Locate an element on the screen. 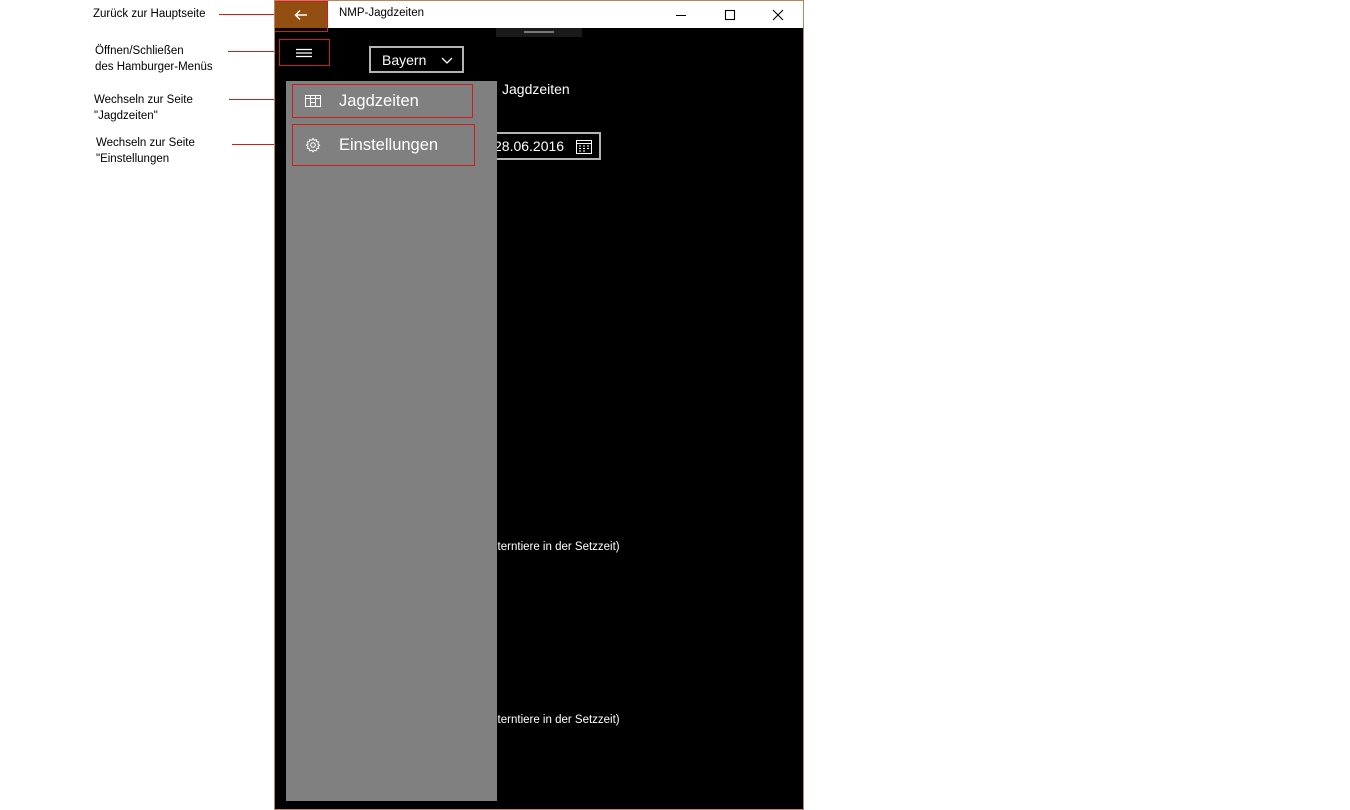 This screenshot has height=810, width=1350. close-button is located at coordinates (778, 14).